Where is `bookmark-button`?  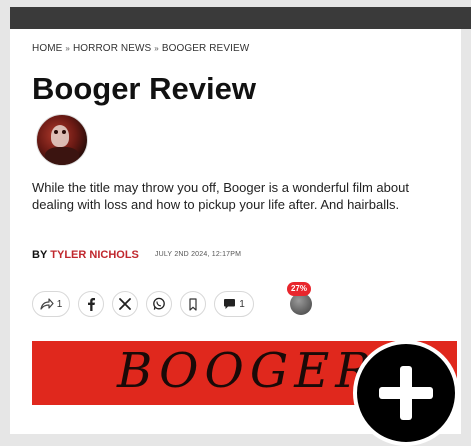 bookmark-button is located at coordinates (193, 304).